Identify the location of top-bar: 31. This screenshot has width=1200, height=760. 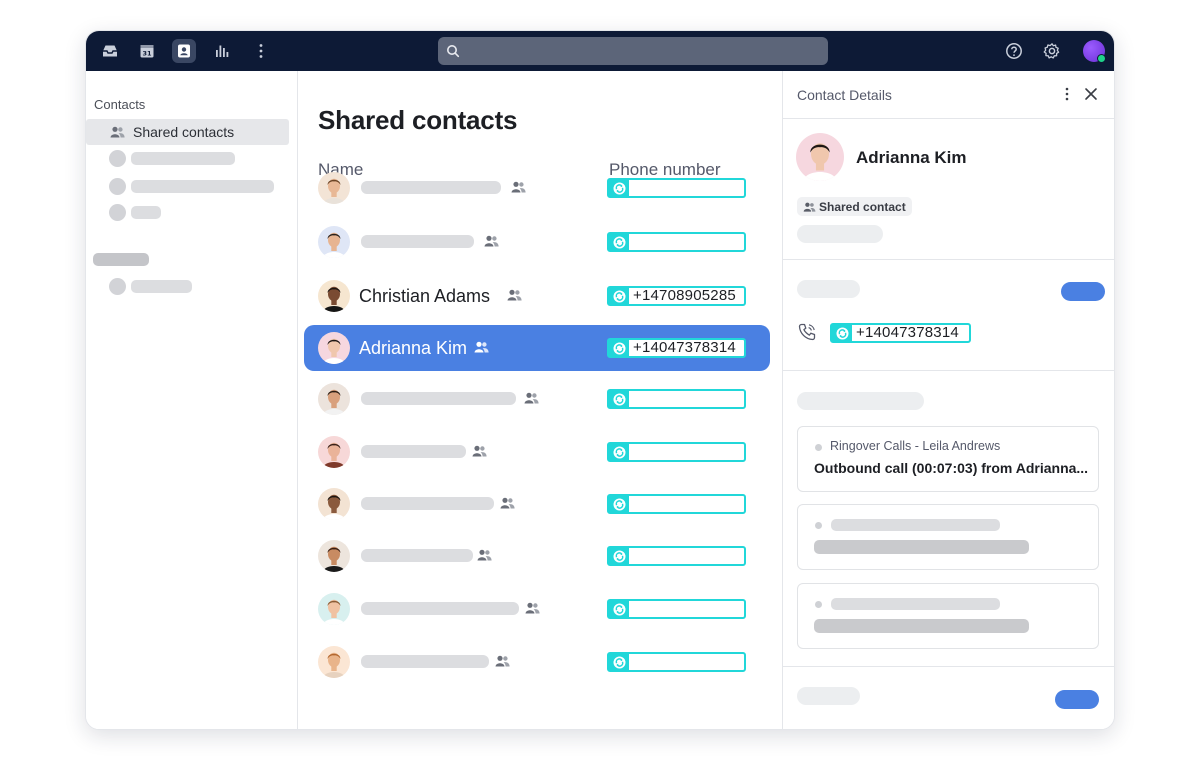
(600, 51).